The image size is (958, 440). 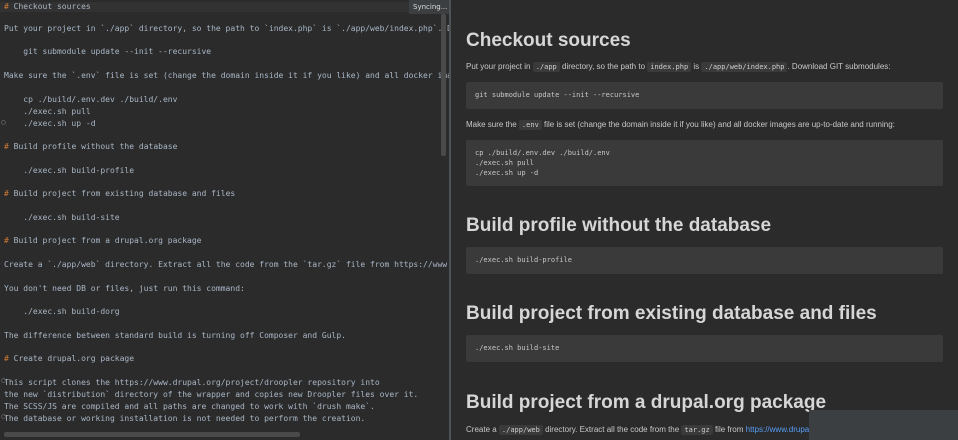 I want to click on inline-code: tar.gz, so click(x=697, y=430).